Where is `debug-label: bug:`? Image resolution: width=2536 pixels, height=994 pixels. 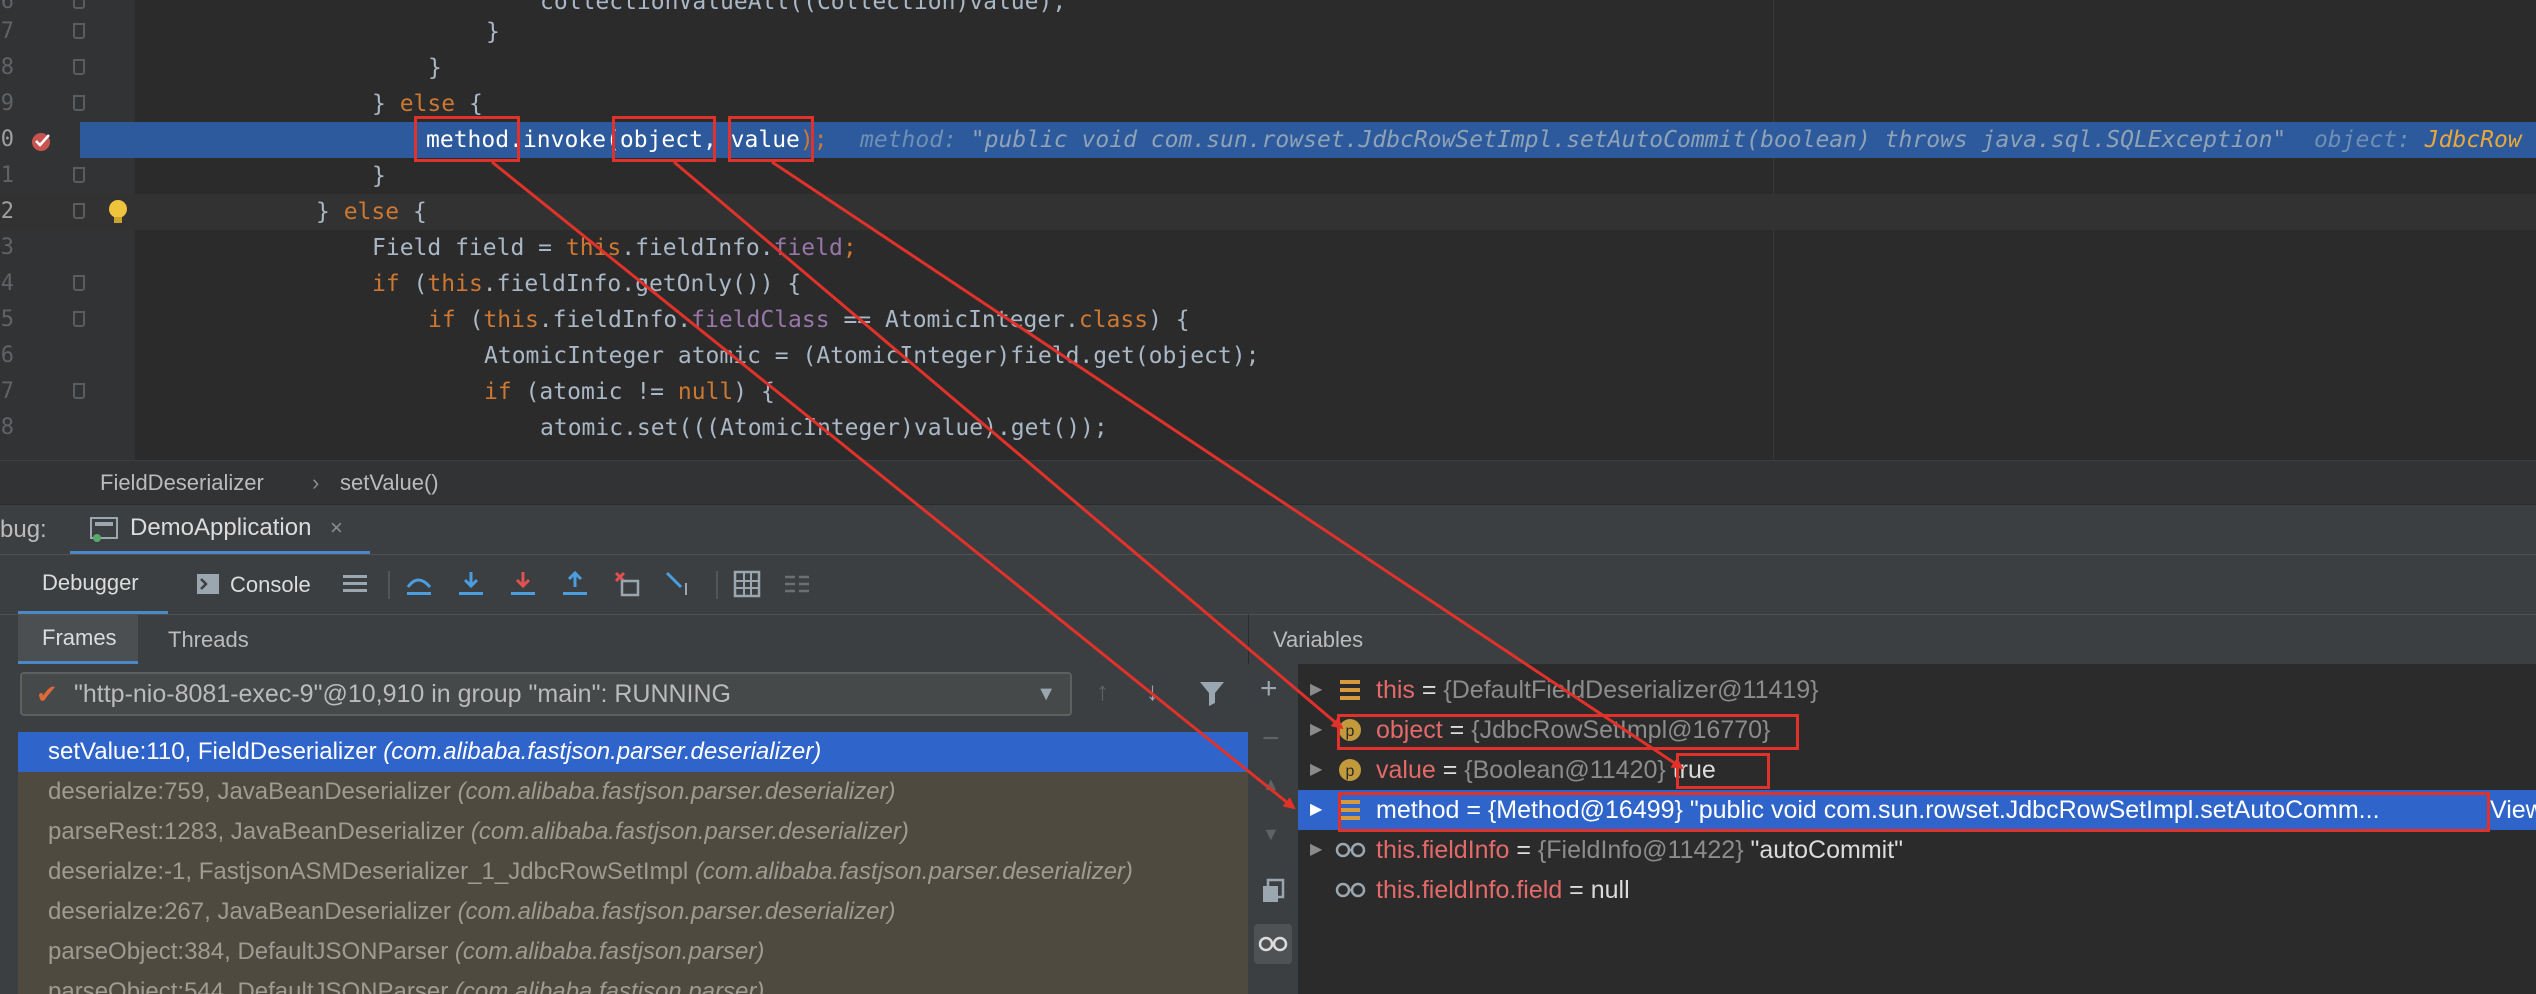 debug-label: bug: is located at coordinates (23, 529).